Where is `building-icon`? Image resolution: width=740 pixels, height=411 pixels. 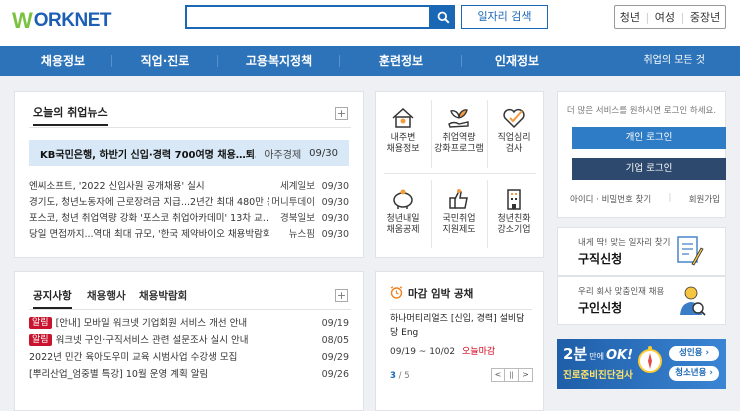
building-icon is located at coordinates (514, 199).